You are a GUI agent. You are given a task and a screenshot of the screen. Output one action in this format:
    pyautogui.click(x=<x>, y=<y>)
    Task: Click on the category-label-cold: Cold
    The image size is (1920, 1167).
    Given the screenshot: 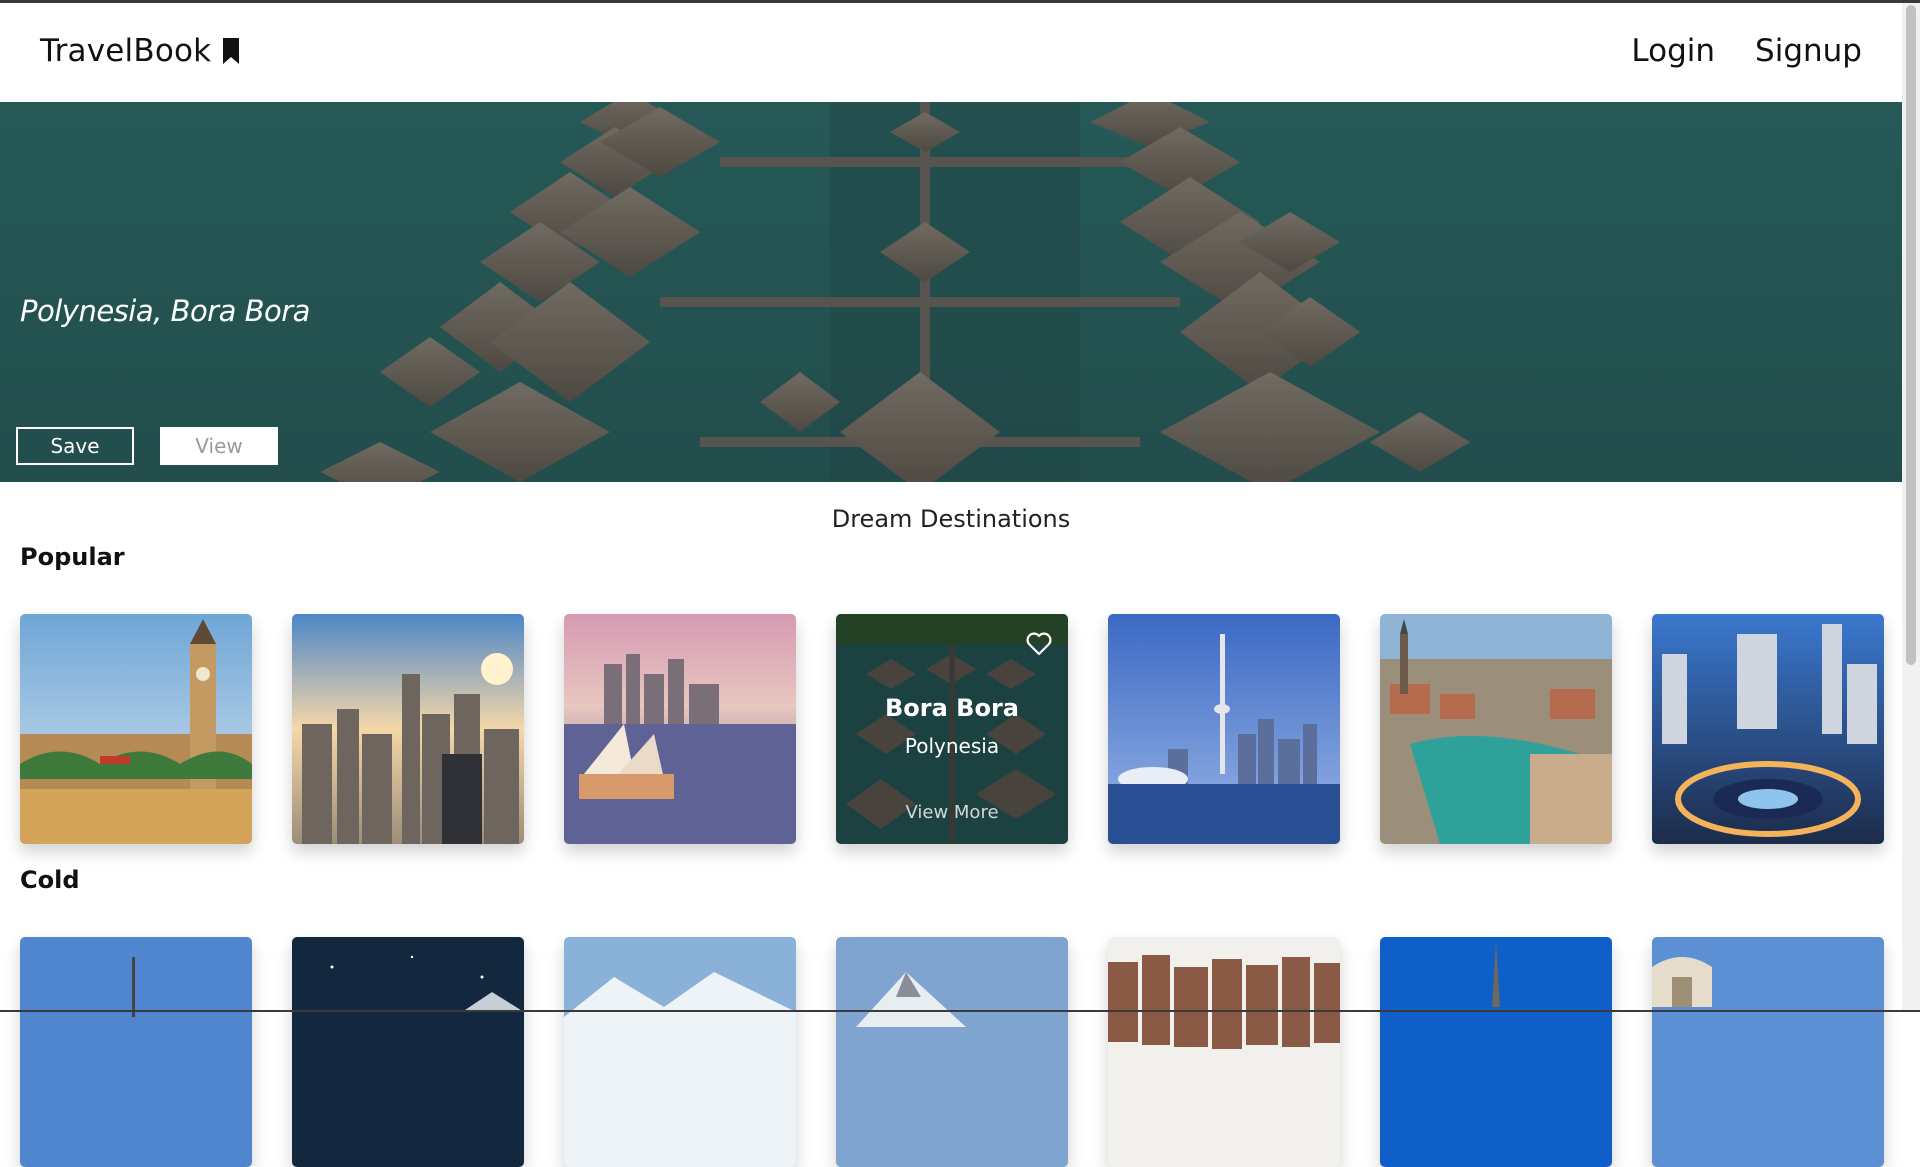 What is the action you would take?
    pyautogui.click(x=50, y=880)
    